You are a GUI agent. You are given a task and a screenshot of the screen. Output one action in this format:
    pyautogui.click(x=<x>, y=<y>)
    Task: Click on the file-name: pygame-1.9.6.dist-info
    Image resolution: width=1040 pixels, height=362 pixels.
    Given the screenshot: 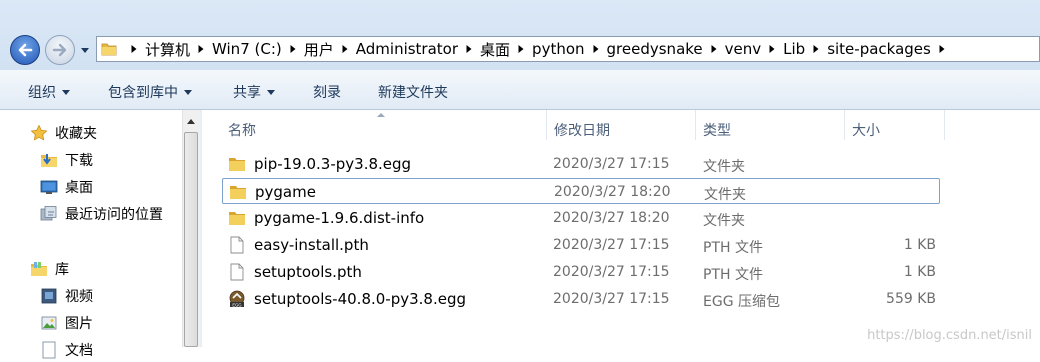 What is the action you would take?
    pyautogui.click(x=339, y=218)
    